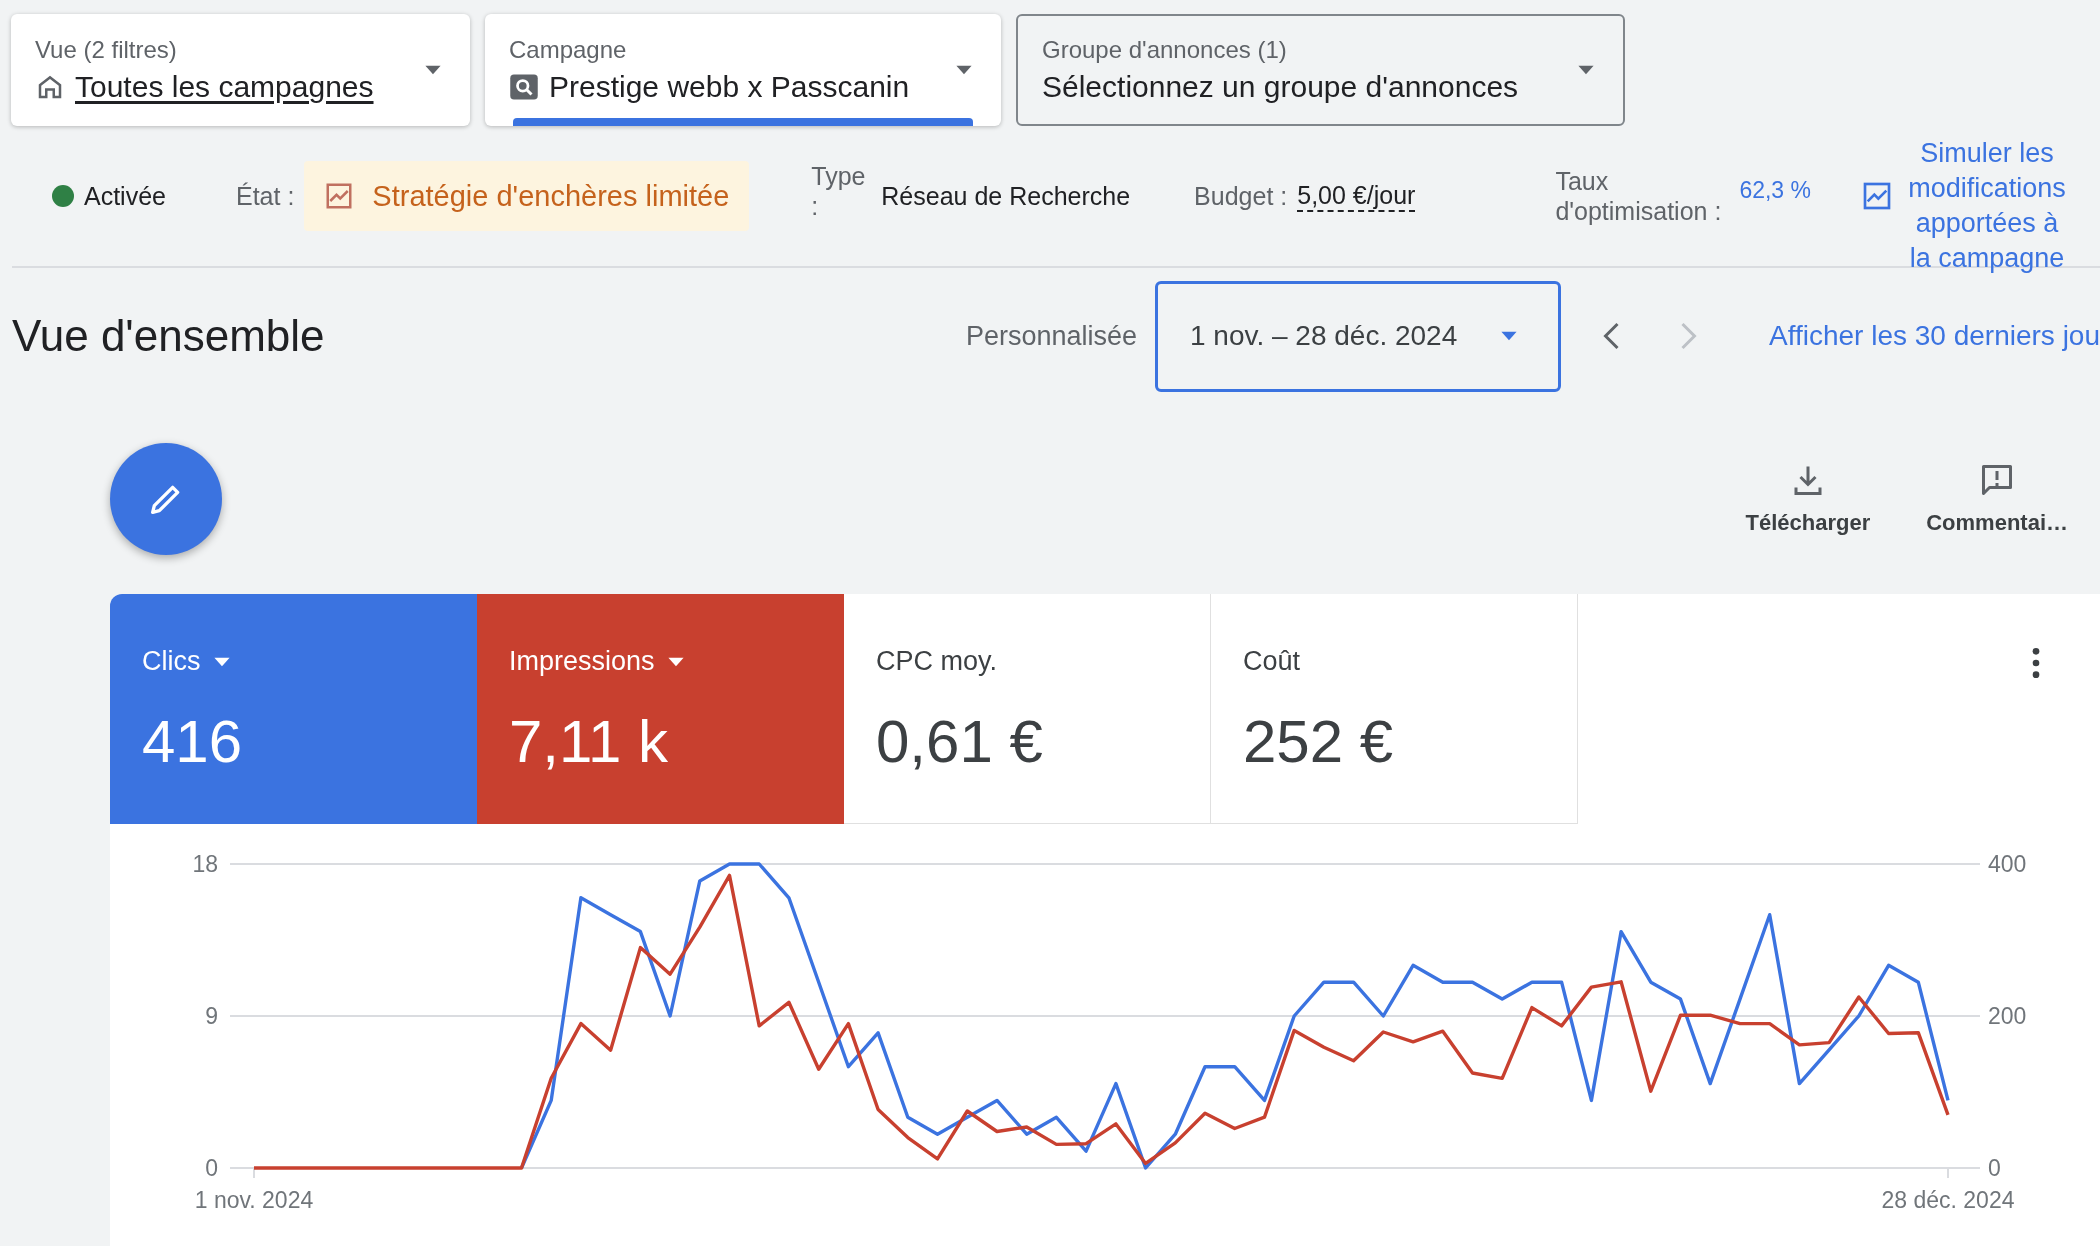 The width and height of the screenshot is (2100, 1246). Describe the element at coordinates (224, 87) in the screenshot. I see `dropdown-value: Toutes les campagnes` at that location.